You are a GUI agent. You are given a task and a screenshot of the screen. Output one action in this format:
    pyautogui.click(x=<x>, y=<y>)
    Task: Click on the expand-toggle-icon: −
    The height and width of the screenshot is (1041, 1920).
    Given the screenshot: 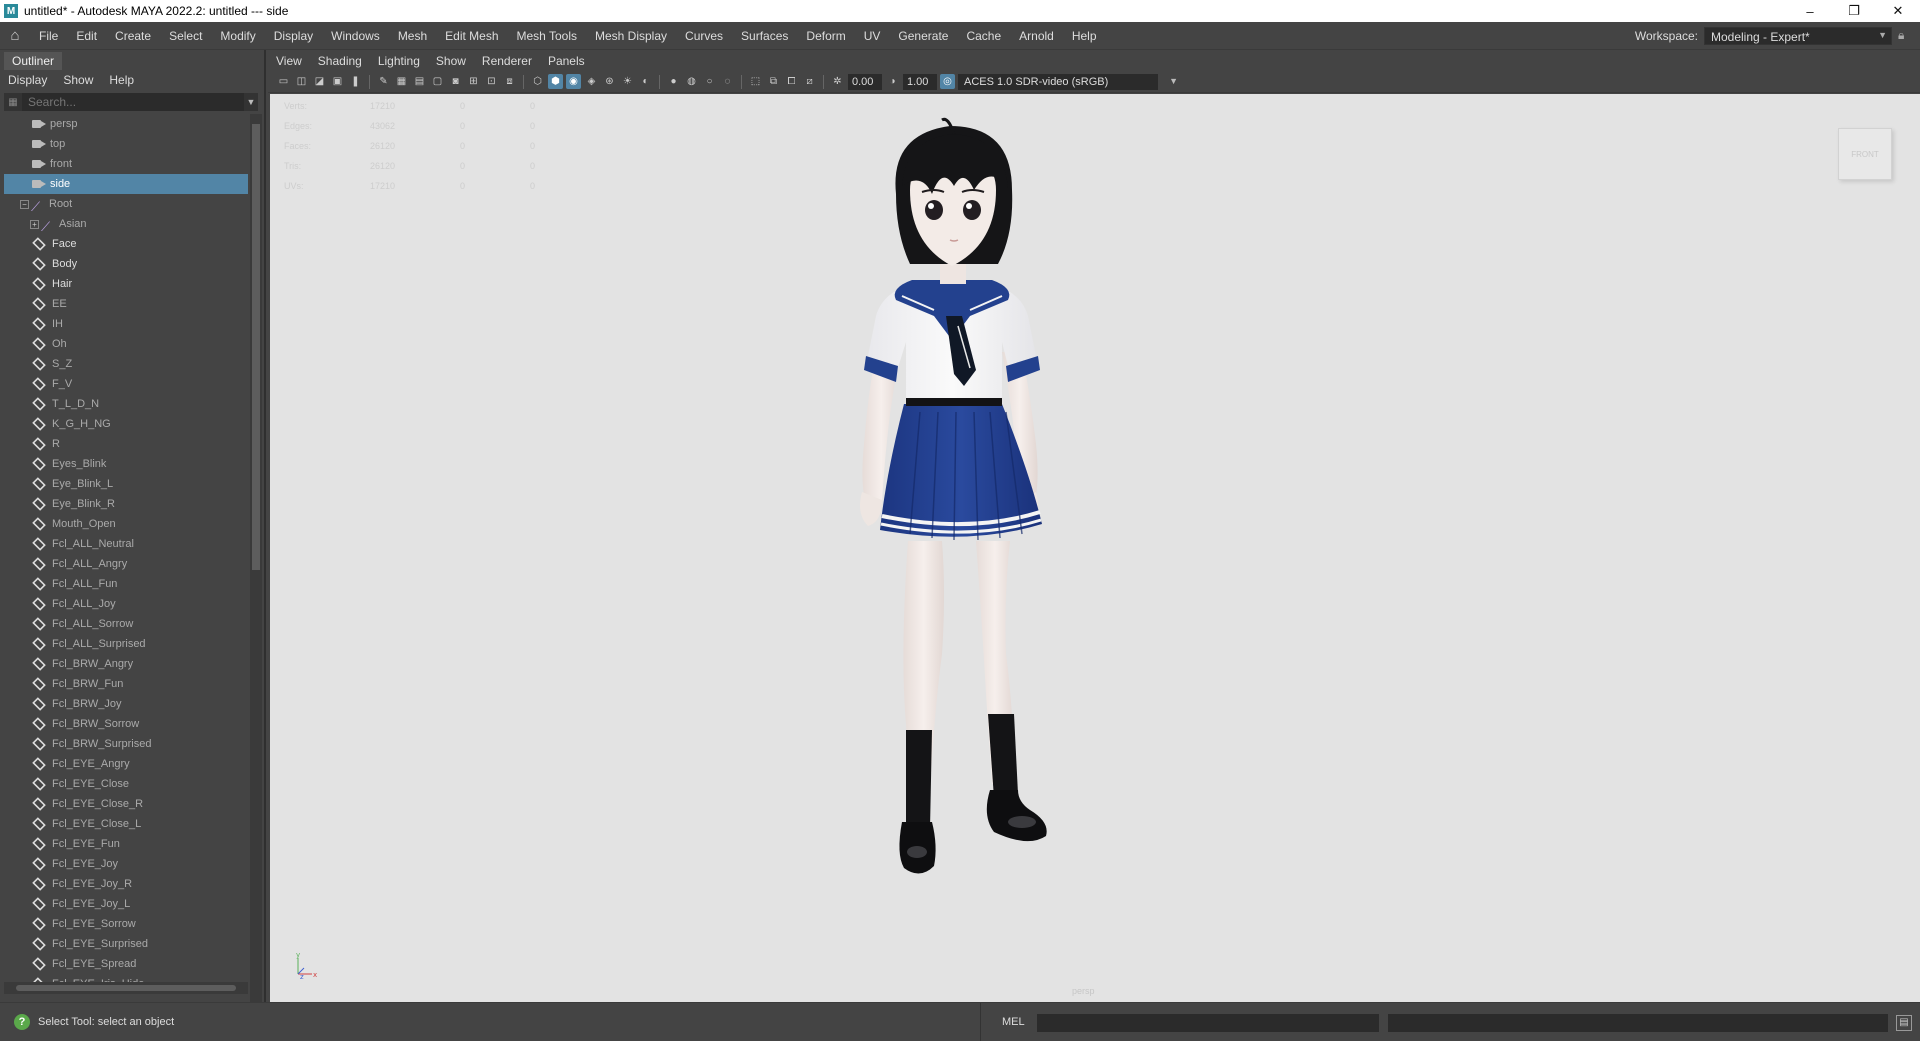 What is the action you would take?
    pyautogui.click(x=24, y=204)
    